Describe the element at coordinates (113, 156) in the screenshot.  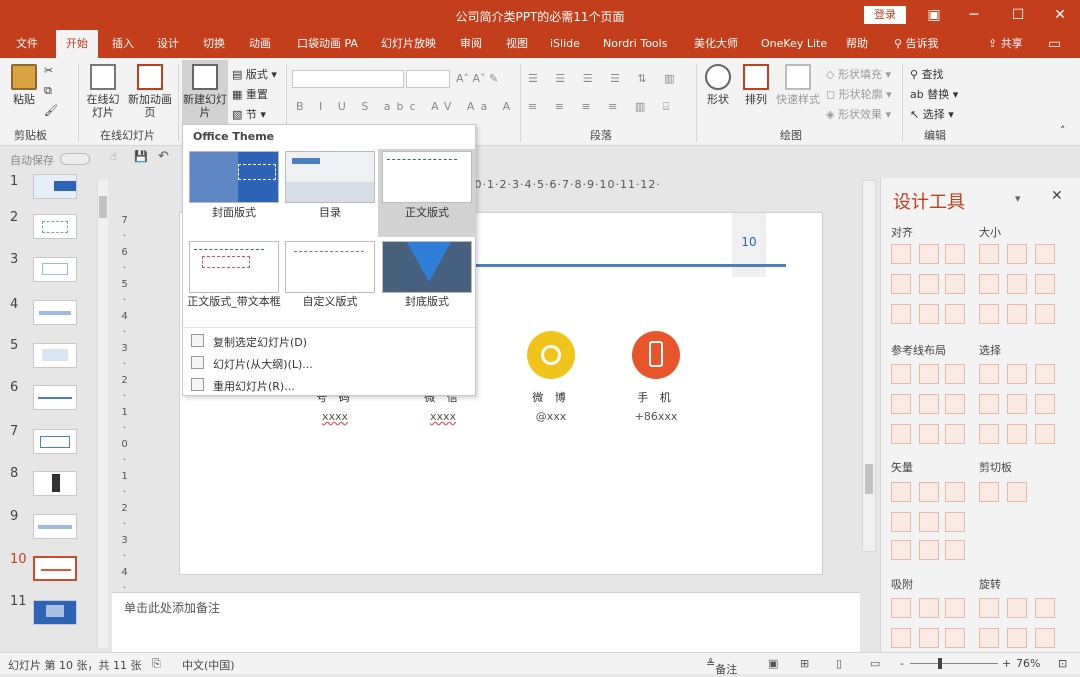
I see `touch-mode-icon: ☝` at that location.